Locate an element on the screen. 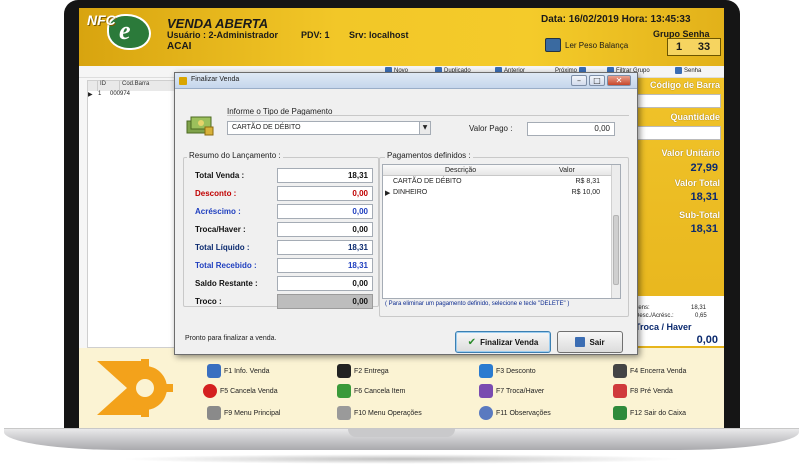 This screenshot has height=470, width=803. f2-delivery: F2 Entrega is located at coordinates (363, 371).